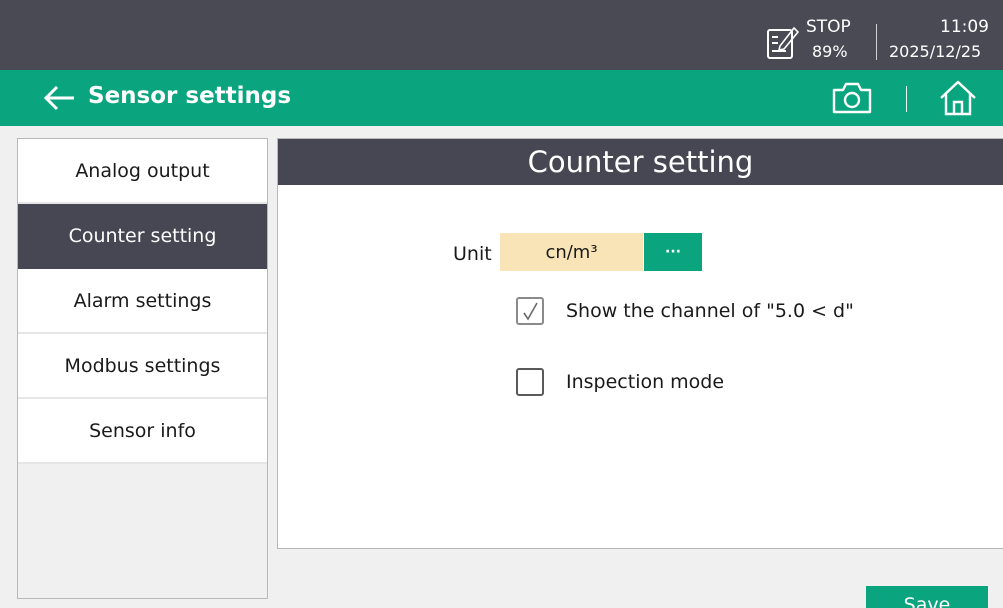  I want to click on check-icon, so click(530, 311).